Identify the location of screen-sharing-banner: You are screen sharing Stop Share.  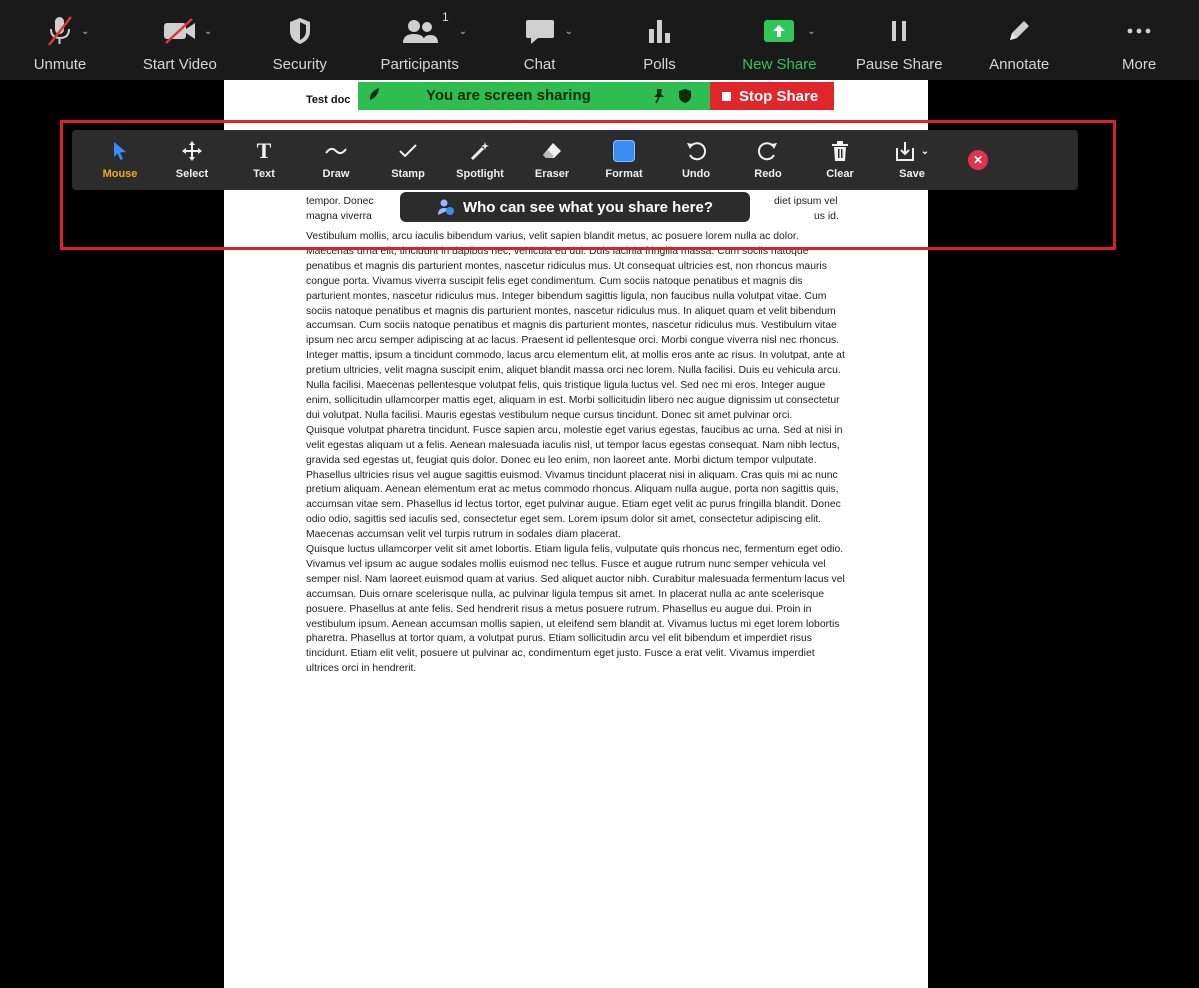
(596, 96).